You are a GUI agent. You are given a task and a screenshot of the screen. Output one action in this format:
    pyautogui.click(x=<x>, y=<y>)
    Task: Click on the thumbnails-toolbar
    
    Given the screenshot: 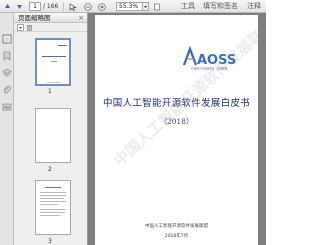 What is the action you would take?
    pyautogui.click(x=50, y=27)
    